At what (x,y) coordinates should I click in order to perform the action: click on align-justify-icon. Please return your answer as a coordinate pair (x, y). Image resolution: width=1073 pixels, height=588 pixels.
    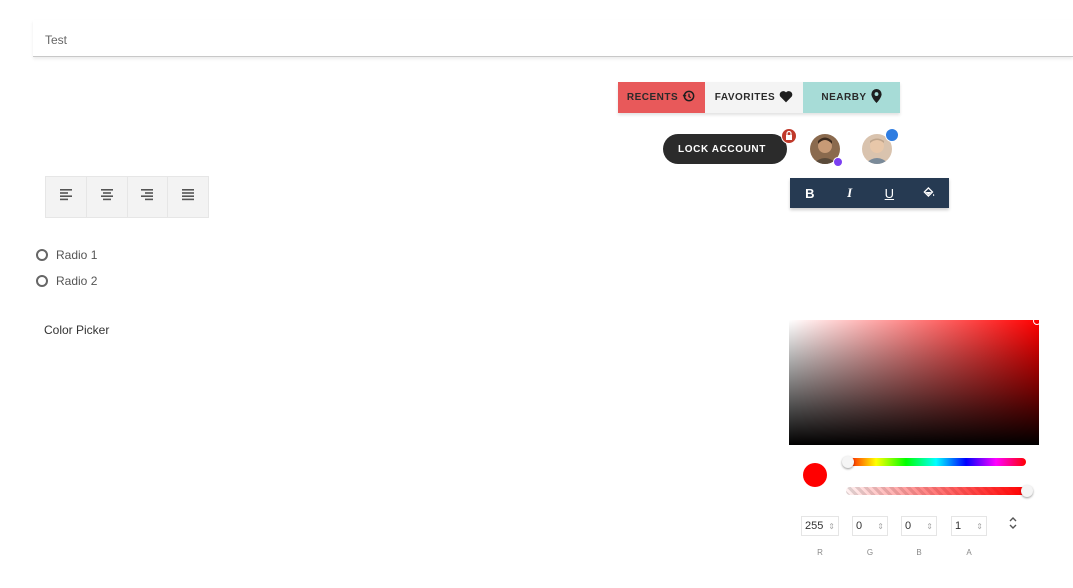
    Looking at the image, I should click on (188, 197).